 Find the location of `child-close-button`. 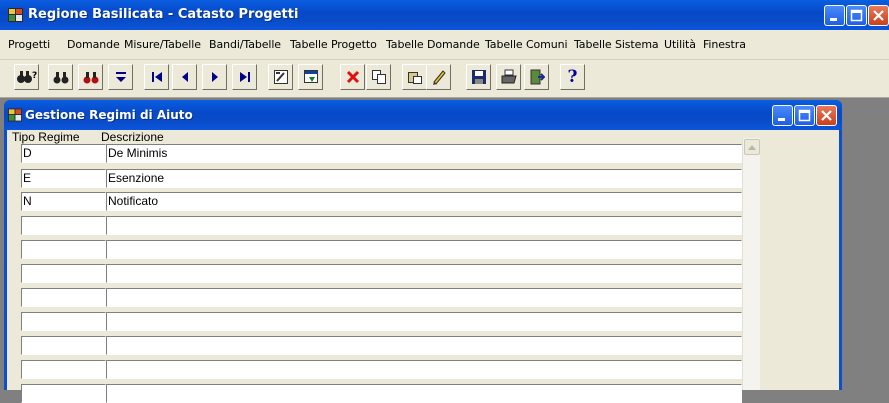

child-close-button is located at coordinates (826, 115).